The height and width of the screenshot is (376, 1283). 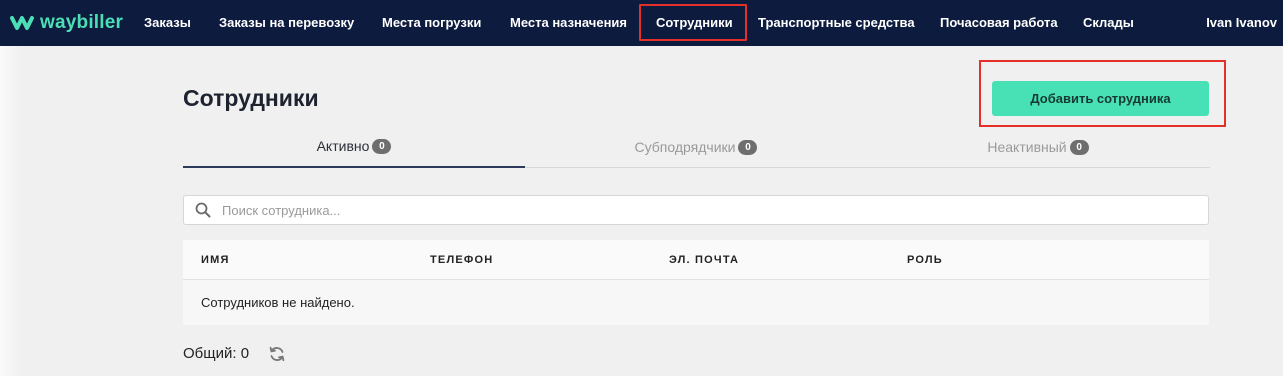 I want to click on tab-active: Активно 0, so click(x=354, y=147).